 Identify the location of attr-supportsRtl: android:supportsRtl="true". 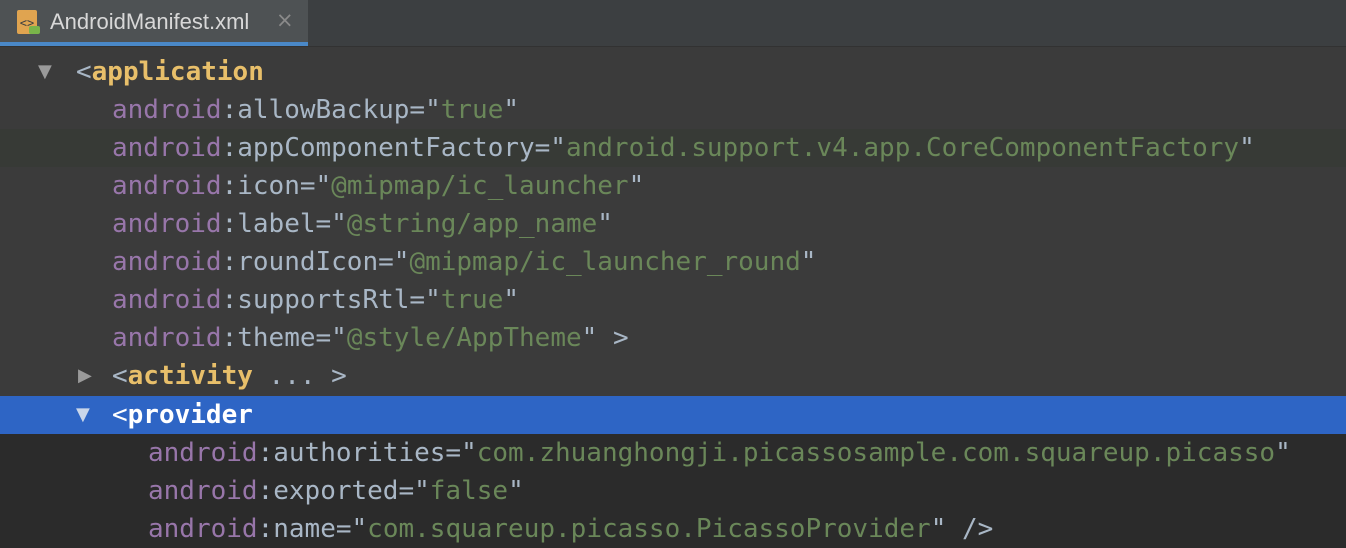
(316, 300).